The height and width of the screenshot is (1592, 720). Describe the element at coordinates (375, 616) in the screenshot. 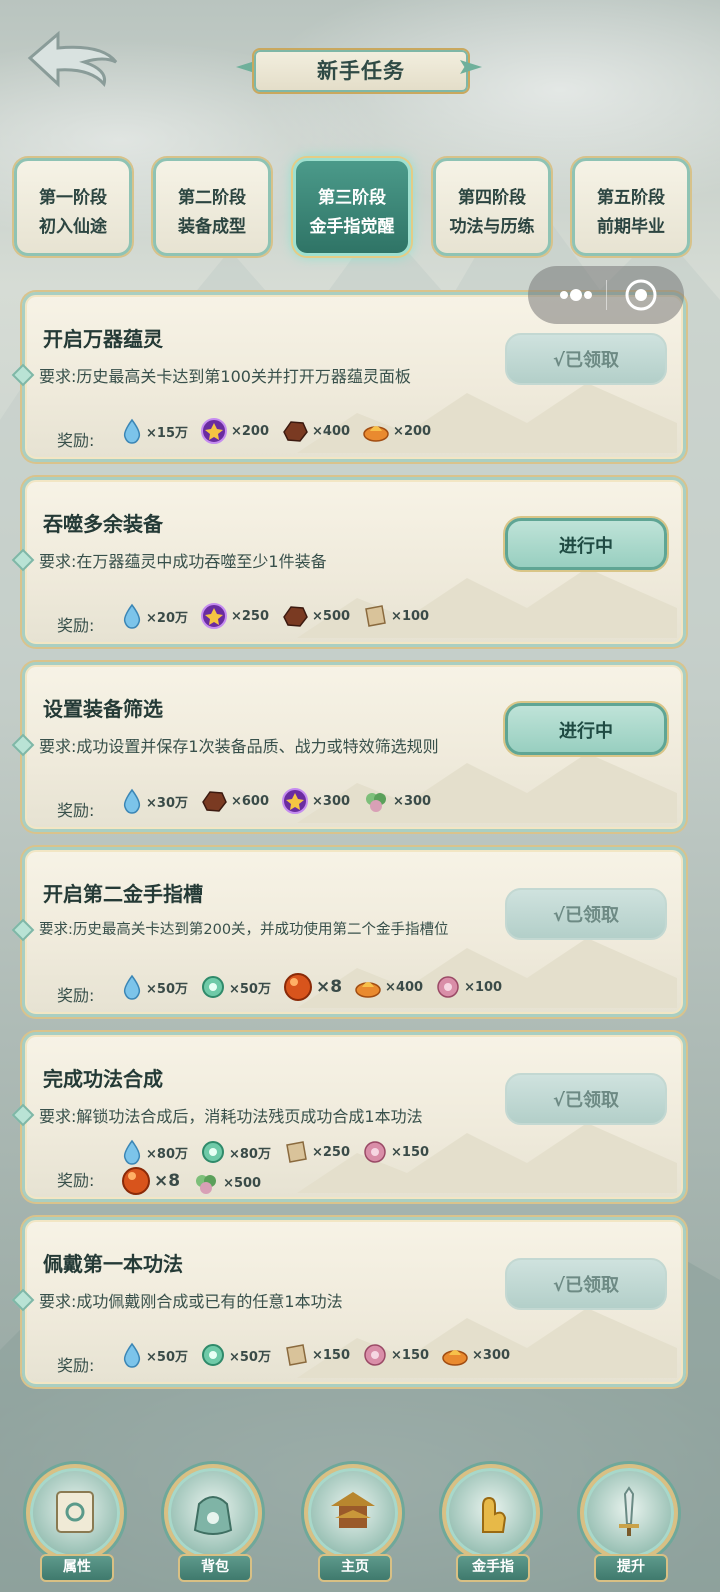

I see `scroll-fragment-icon` at that location.